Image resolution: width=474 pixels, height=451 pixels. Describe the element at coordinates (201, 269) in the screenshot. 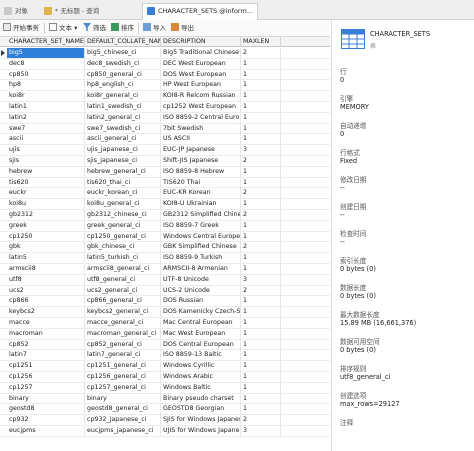

I see `table-cell: ARMSCII-8 Armenian` at that location.